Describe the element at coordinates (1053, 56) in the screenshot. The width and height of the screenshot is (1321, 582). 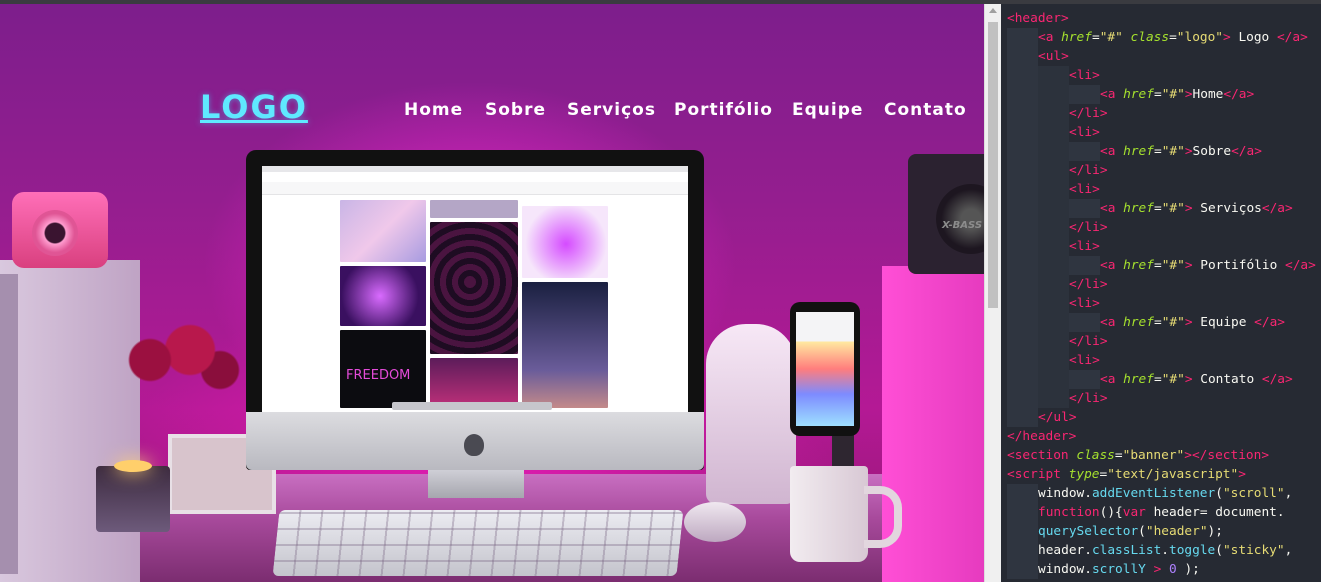
I see `code-text: <ul>` at that location.